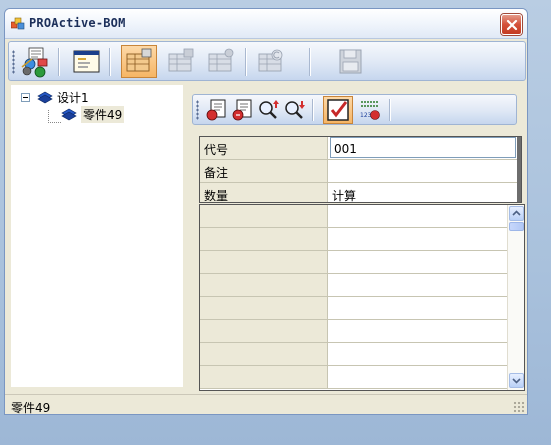 This screenshot has width=551, height=445. What do you see at coordinates (516, 226) in the screenshot?
I see `scroll-thumb` at bounding box center [516, 226].